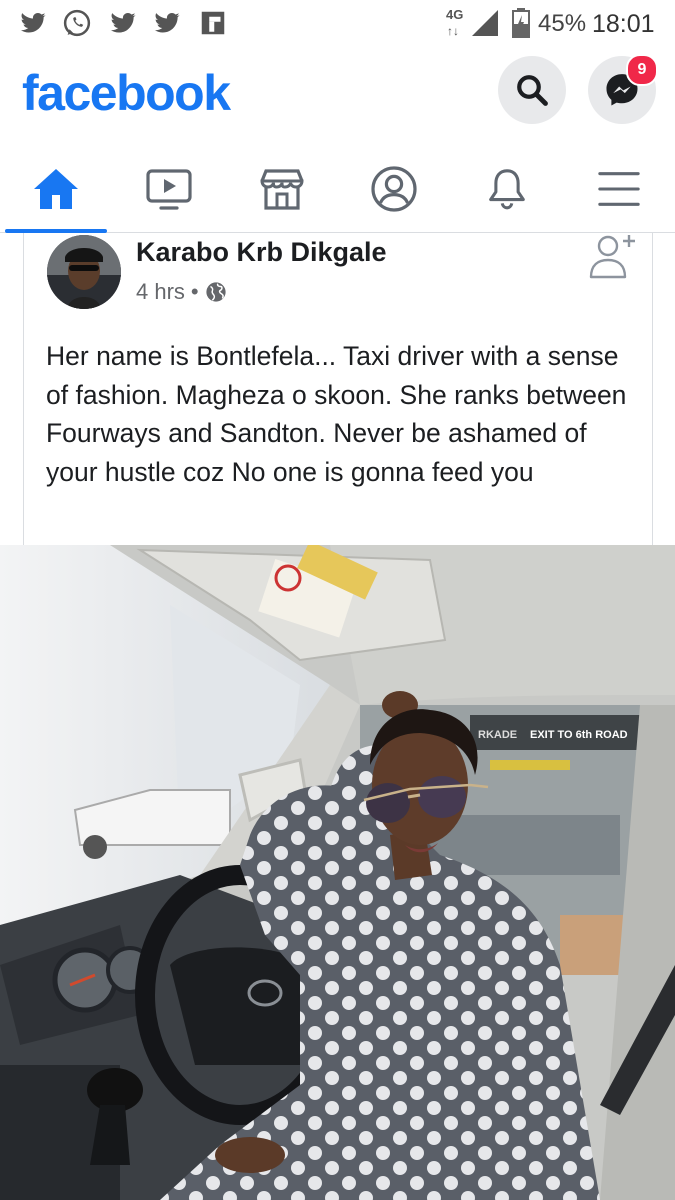 This screenshot has height=1200, width=675. What do you see at coordinates (337, 96) in the screenshot?
I see `app-header: facebook 9` at bounding box center [337, 96].